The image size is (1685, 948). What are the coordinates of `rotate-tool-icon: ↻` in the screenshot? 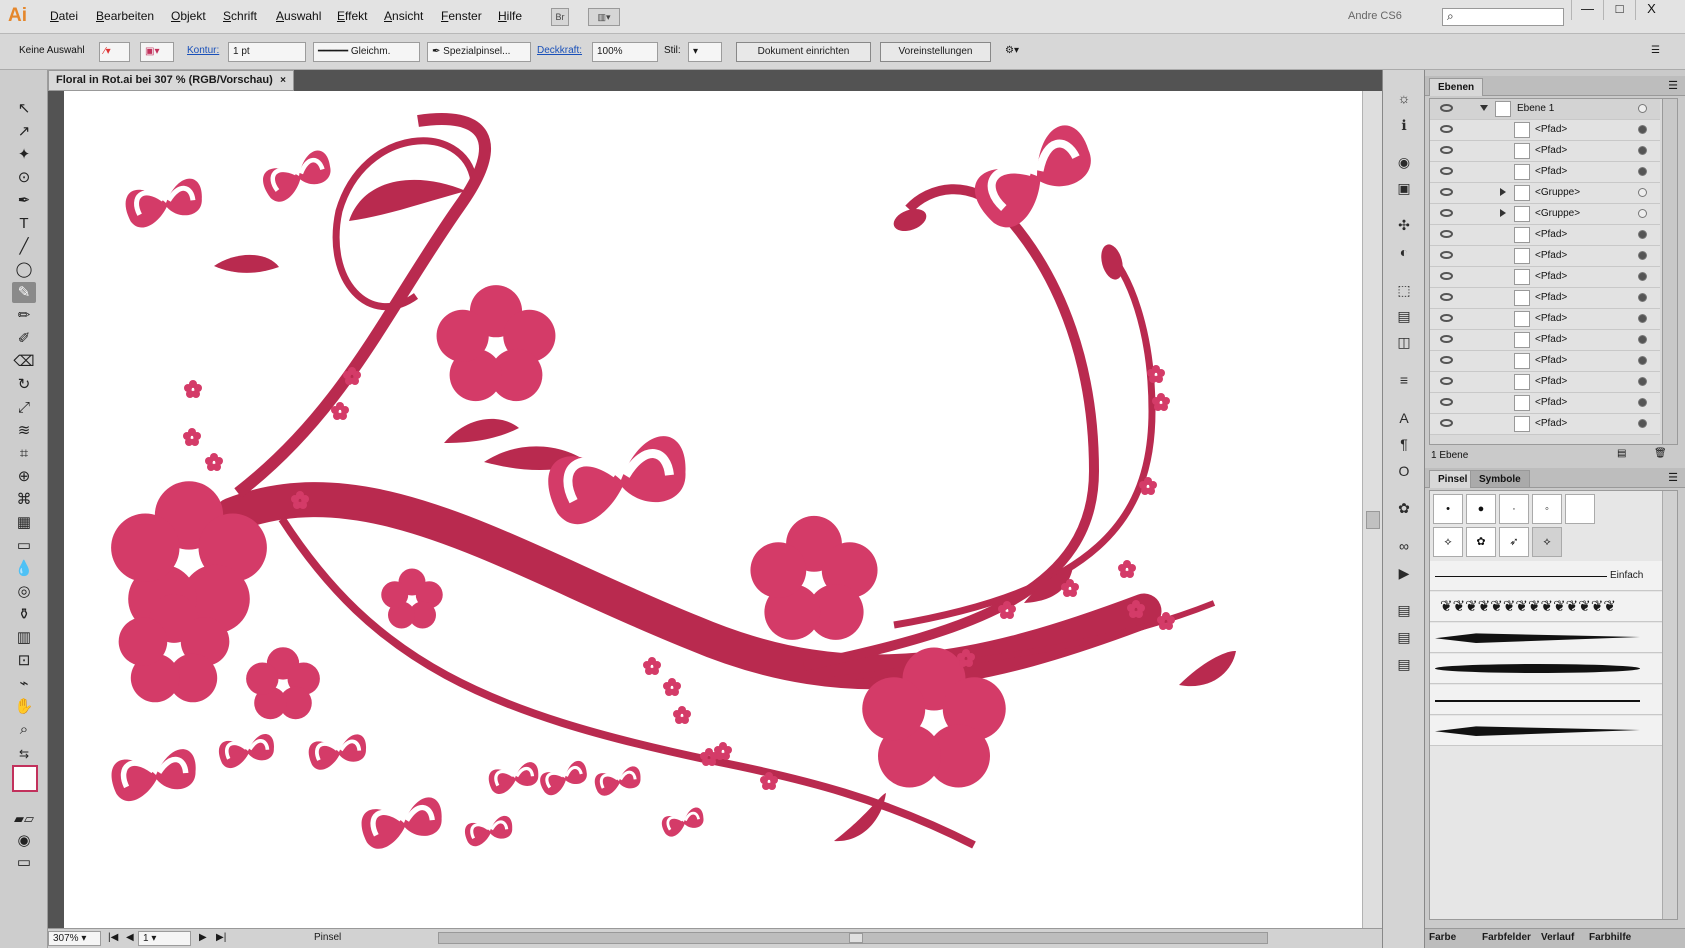 It's located at (24, 384).